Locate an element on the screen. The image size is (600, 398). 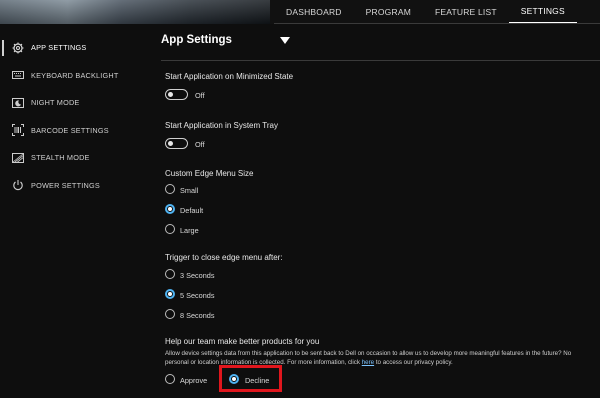
header-divider is located at coordinates (380, 60).